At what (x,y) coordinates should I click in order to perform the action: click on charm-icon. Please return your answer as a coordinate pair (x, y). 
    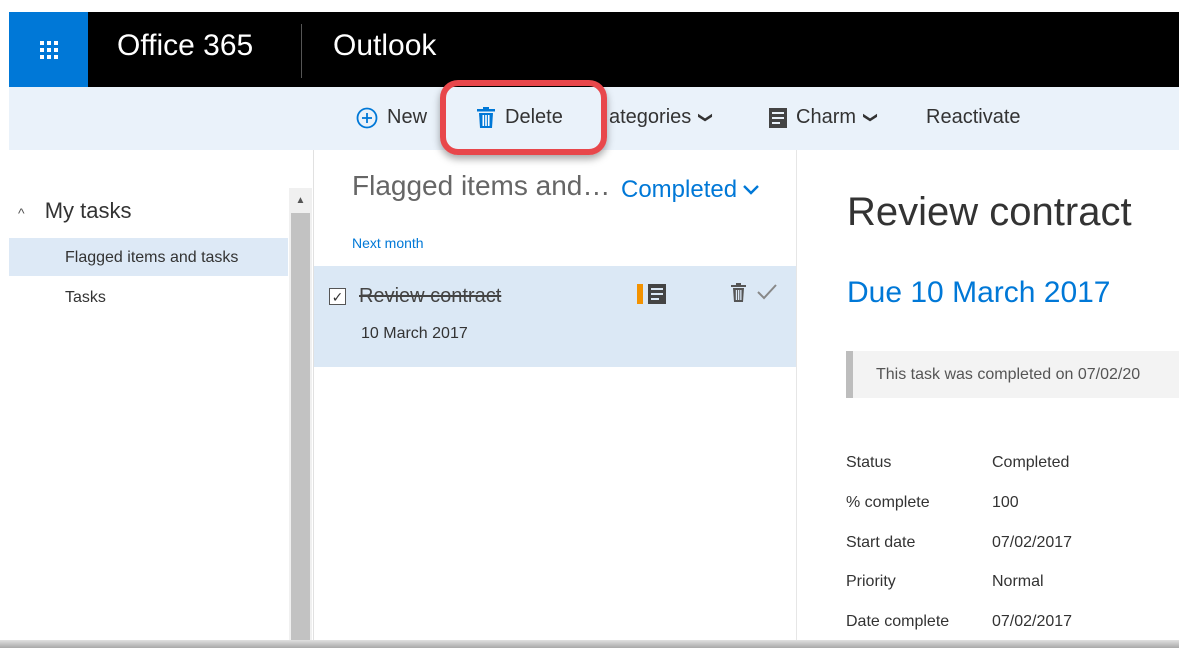
    Looking at the image, I should click on (778, 117).